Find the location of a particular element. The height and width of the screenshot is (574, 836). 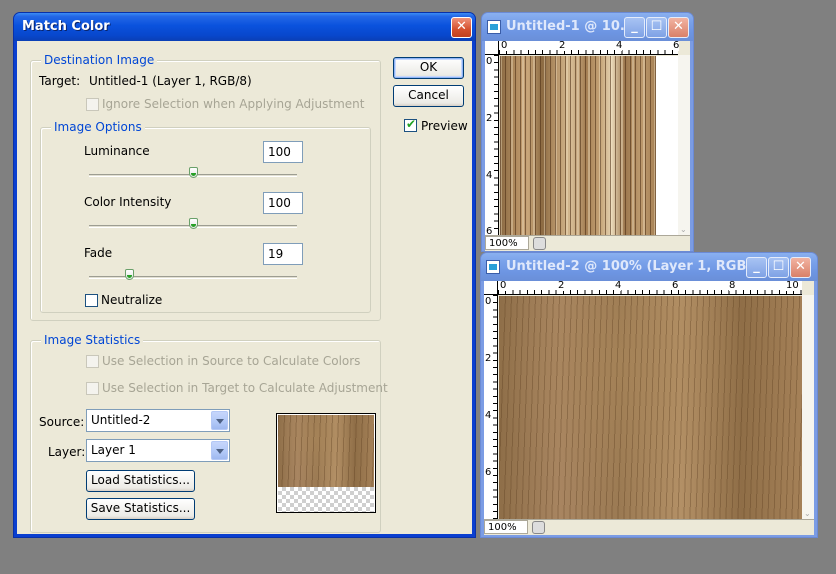

image-statistics-legend: Image Statistics is located at coordinates (92, 340).